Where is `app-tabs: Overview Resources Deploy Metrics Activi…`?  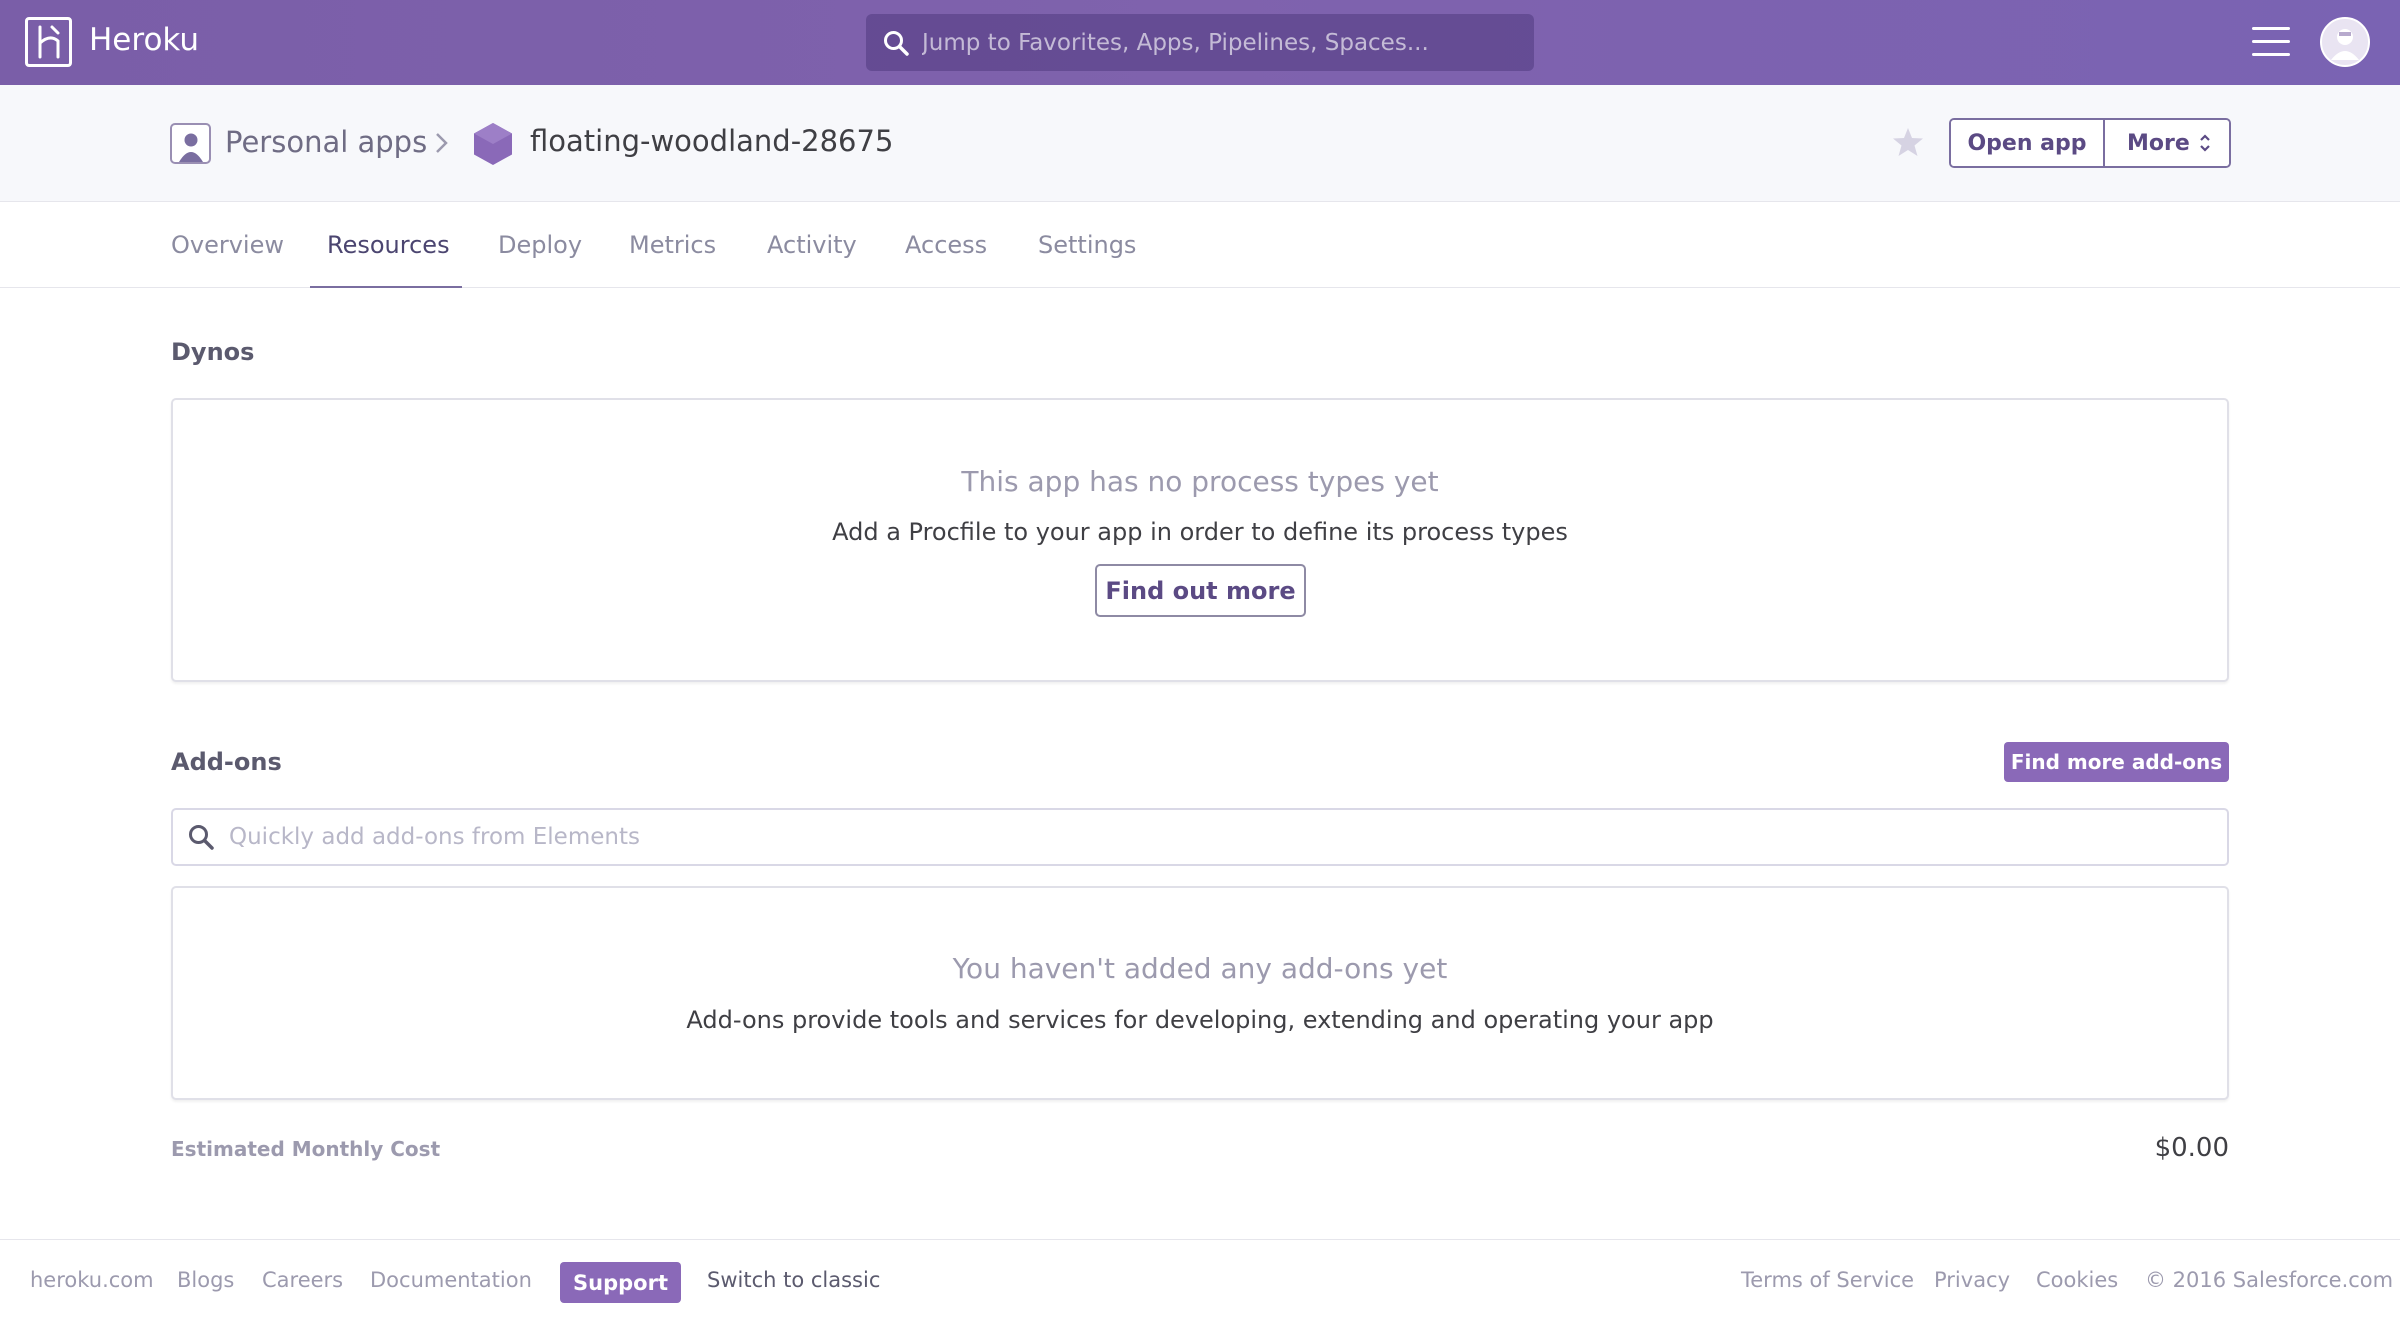
app-tabs: Overview Resources Deploy Metrics Activi… is located at coordinates (1200, 245).